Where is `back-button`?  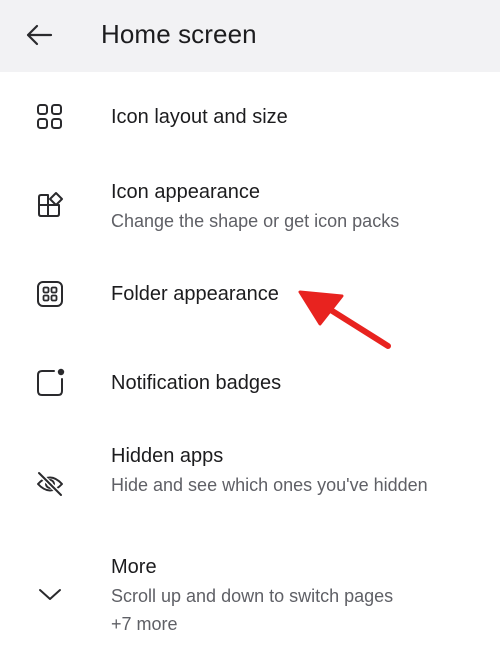 back-button is located at coordinates (39, 35).